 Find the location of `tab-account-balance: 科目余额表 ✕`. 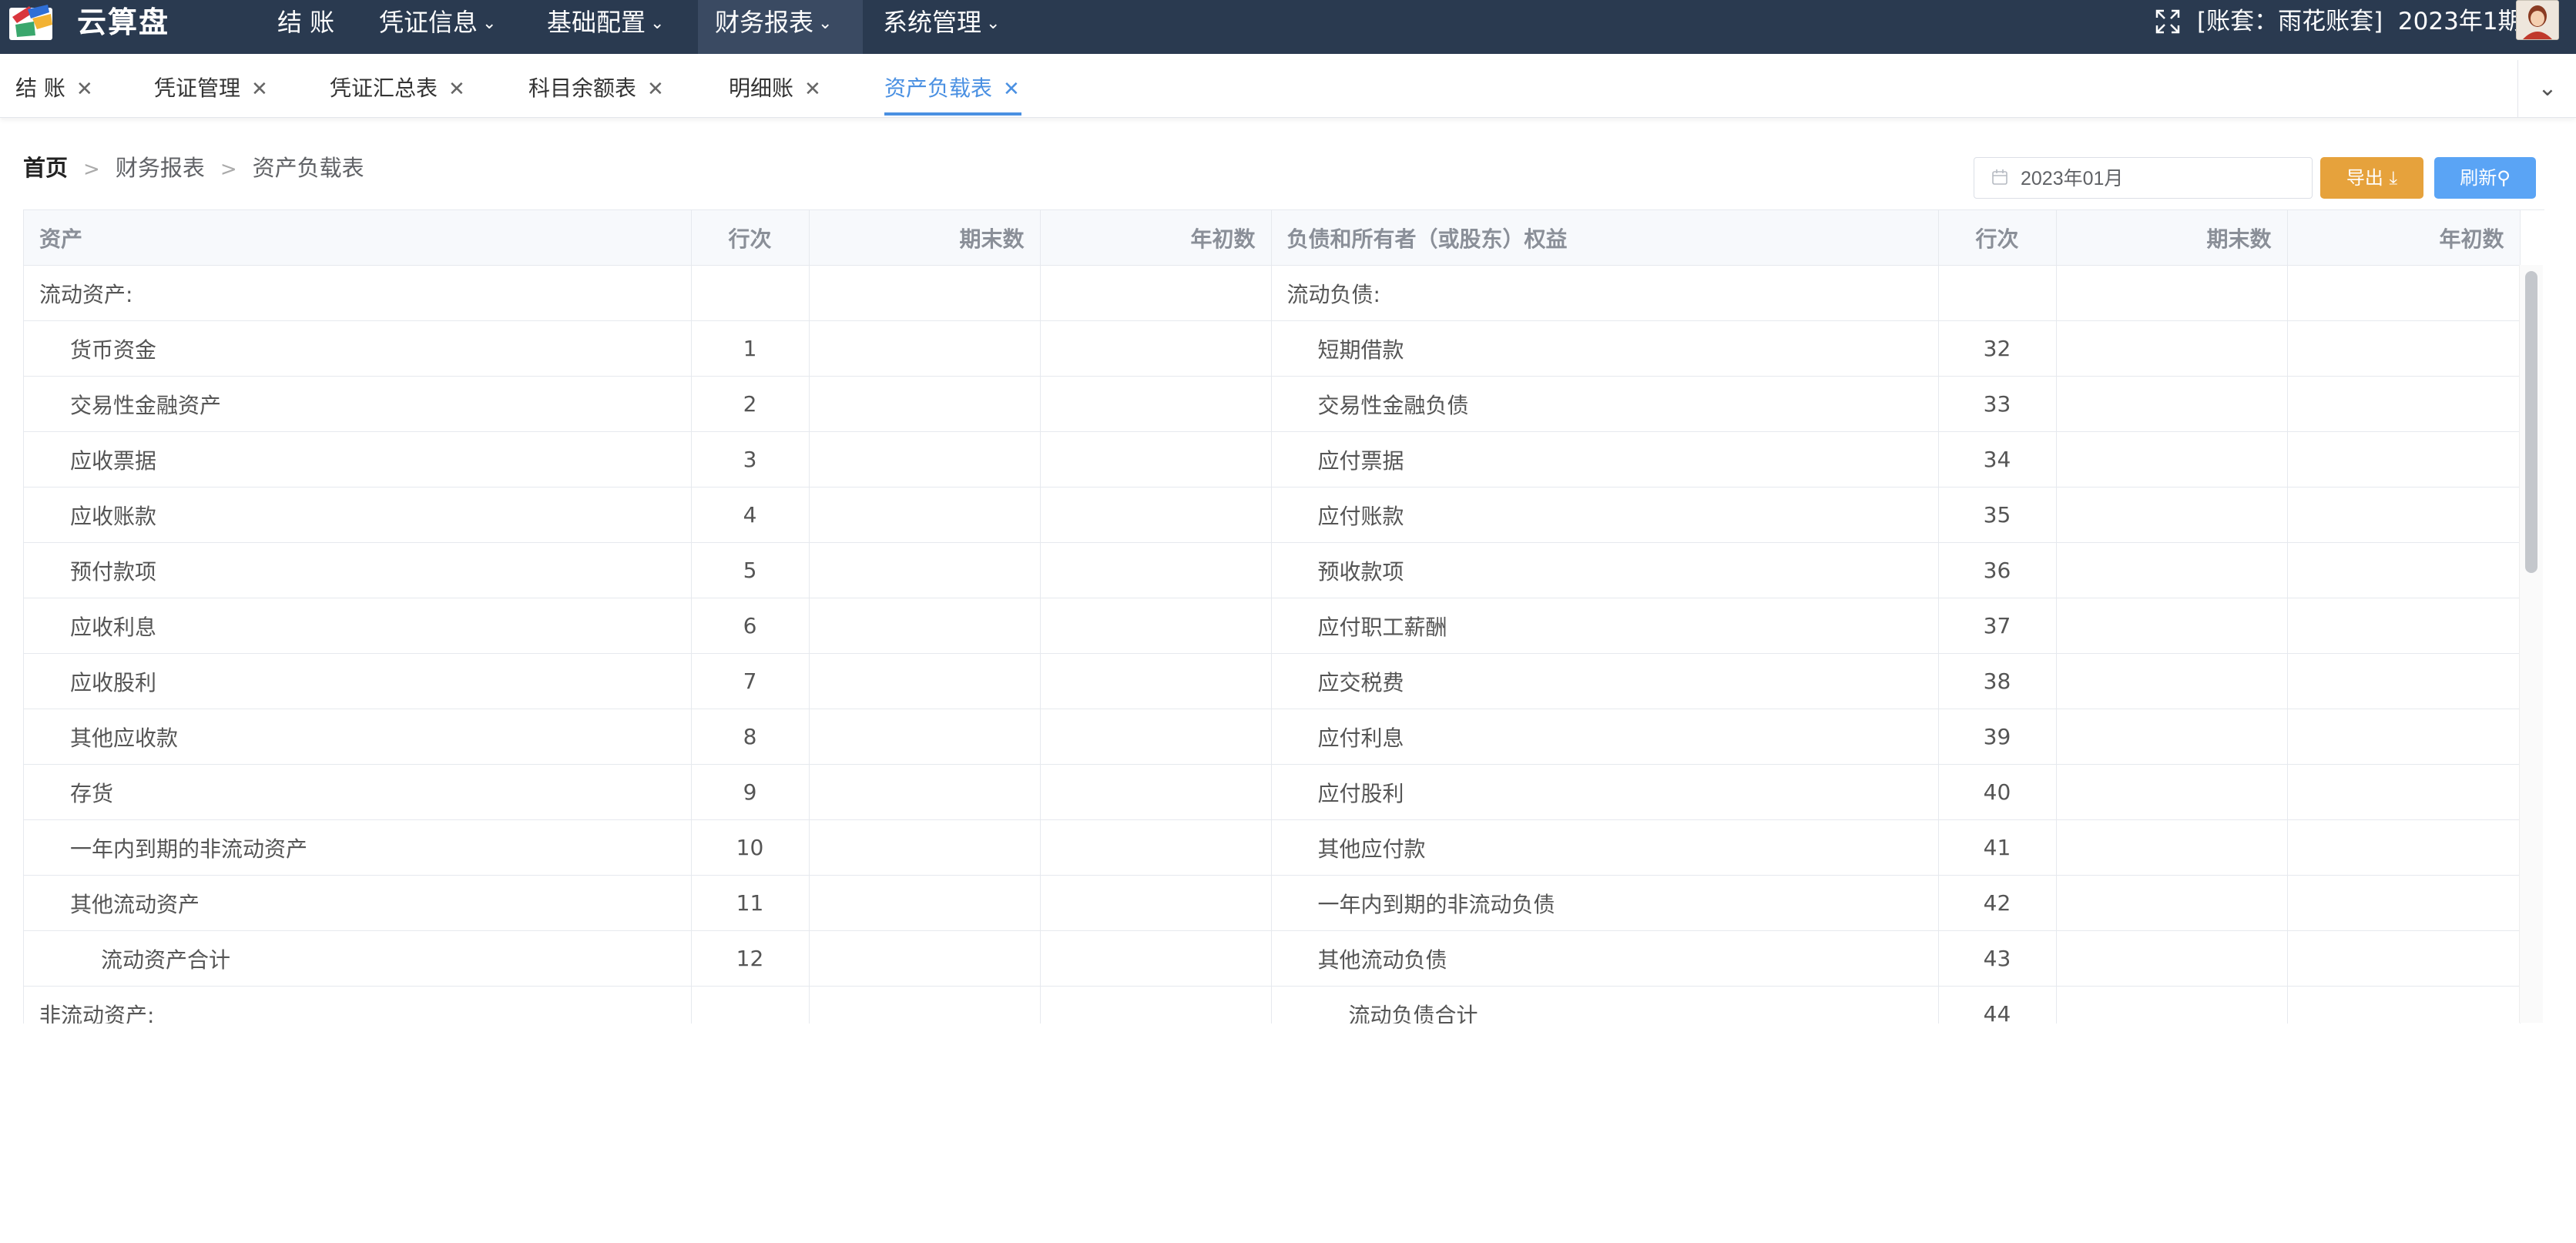

tab-account-balance: 科目余额表 ✕ is located at coordinates (596, 88).